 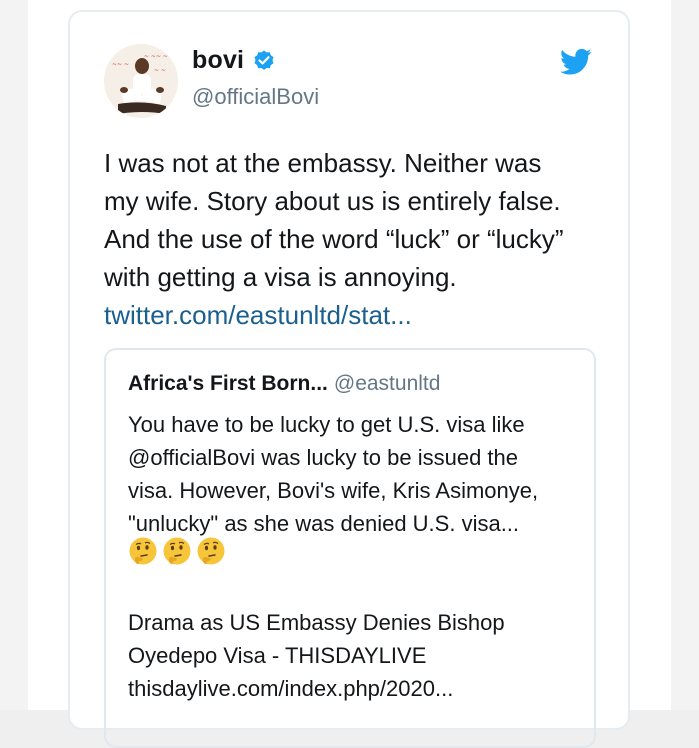 What do you see at coordinates (323, 163) in the screenshot?
I see `tweet-text-line: I was not at the embassy. Neither was` at bounding box center [323, 163].